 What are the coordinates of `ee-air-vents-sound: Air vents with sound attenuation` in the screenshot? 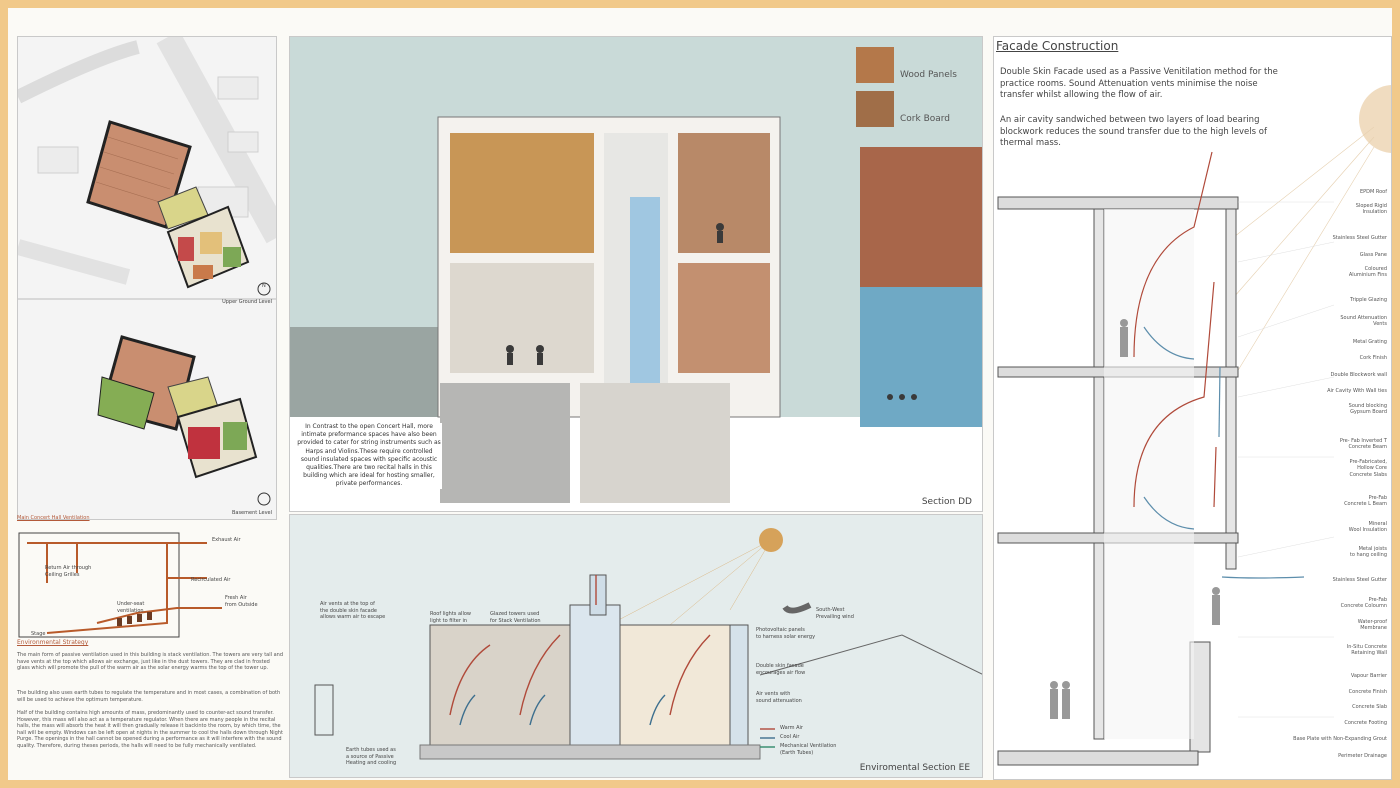 It's located at (779, 697).